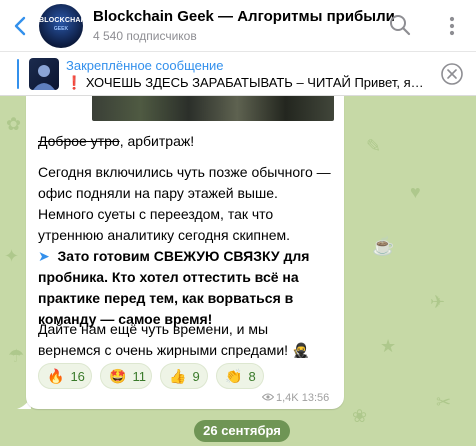 This screenshot has height=446, width=476. I want to click on more-menu-button, so click(452, 26).